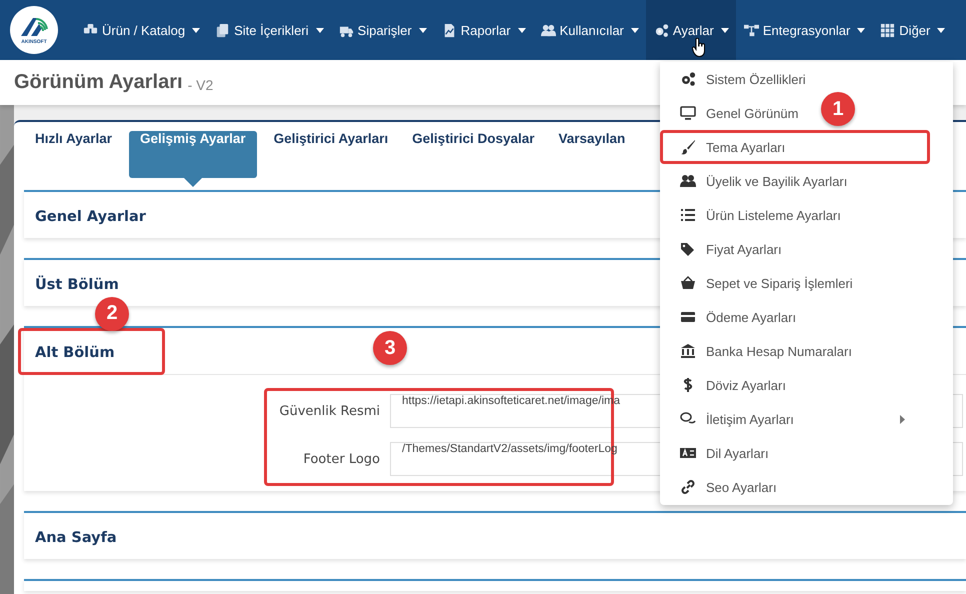 The height and width of the screenshot is (594, 966). I want to click on page-subtitle: - V2, so click(201, 84).